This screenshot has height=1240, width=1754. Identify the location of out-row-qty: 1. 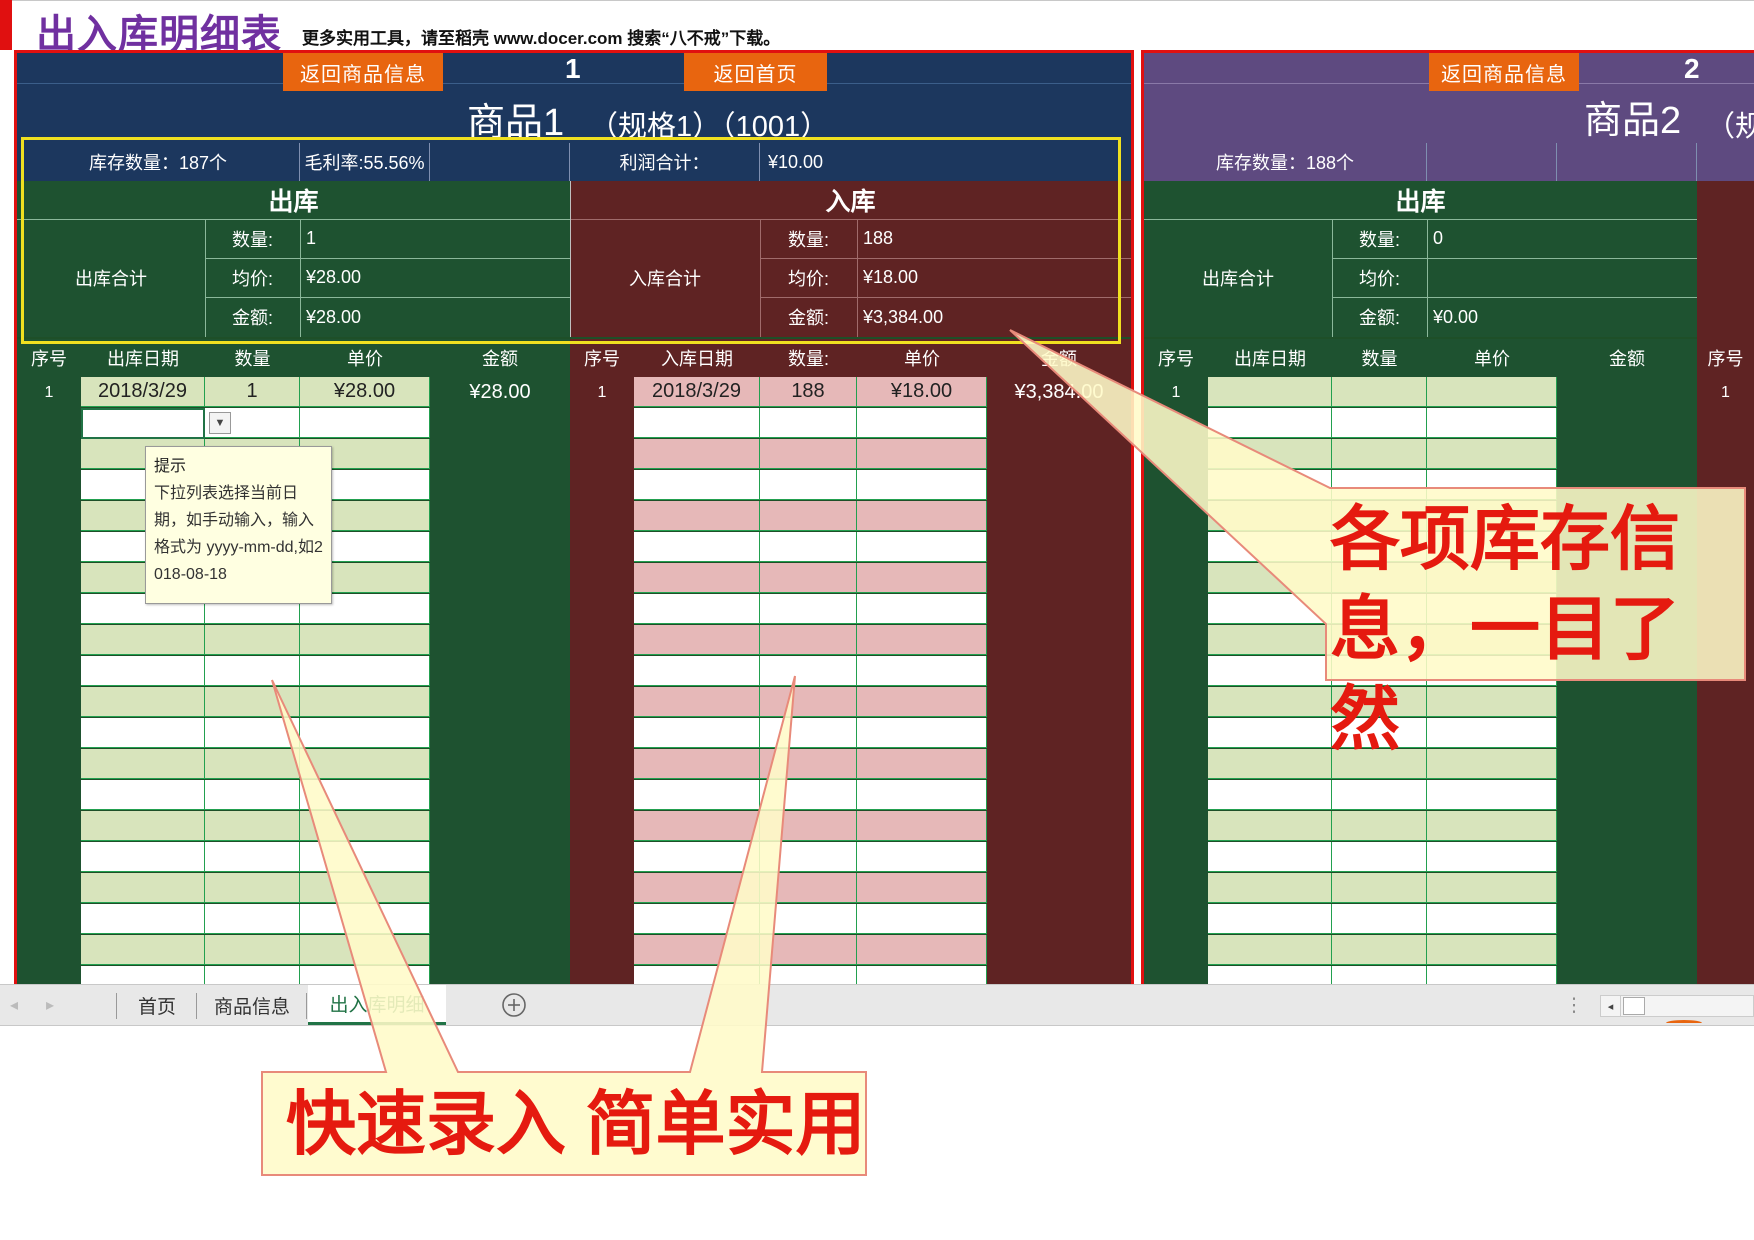
(252, 392).